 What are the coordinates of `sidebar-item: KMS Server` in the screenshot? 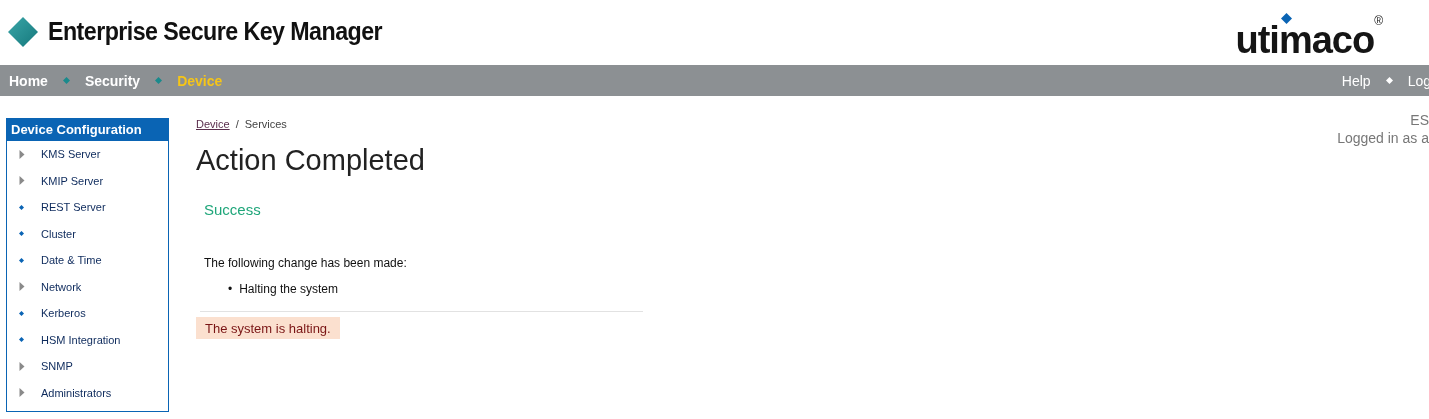 It's located at (71, 154).